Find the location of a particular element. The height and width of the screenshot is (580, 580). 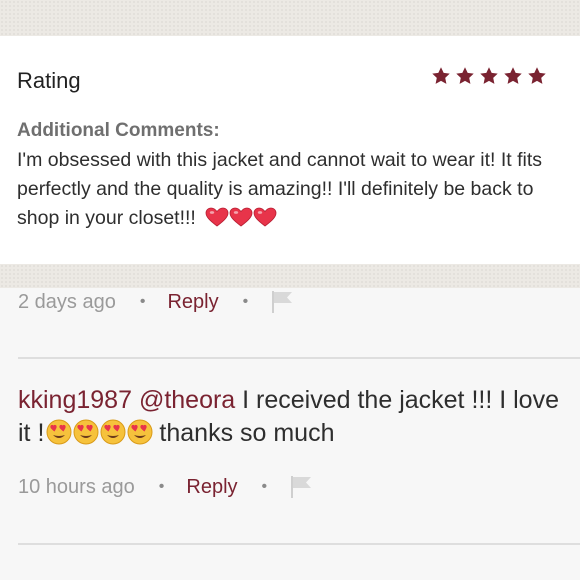

review-time: 2 days ago is located at coordinates (67, 301).